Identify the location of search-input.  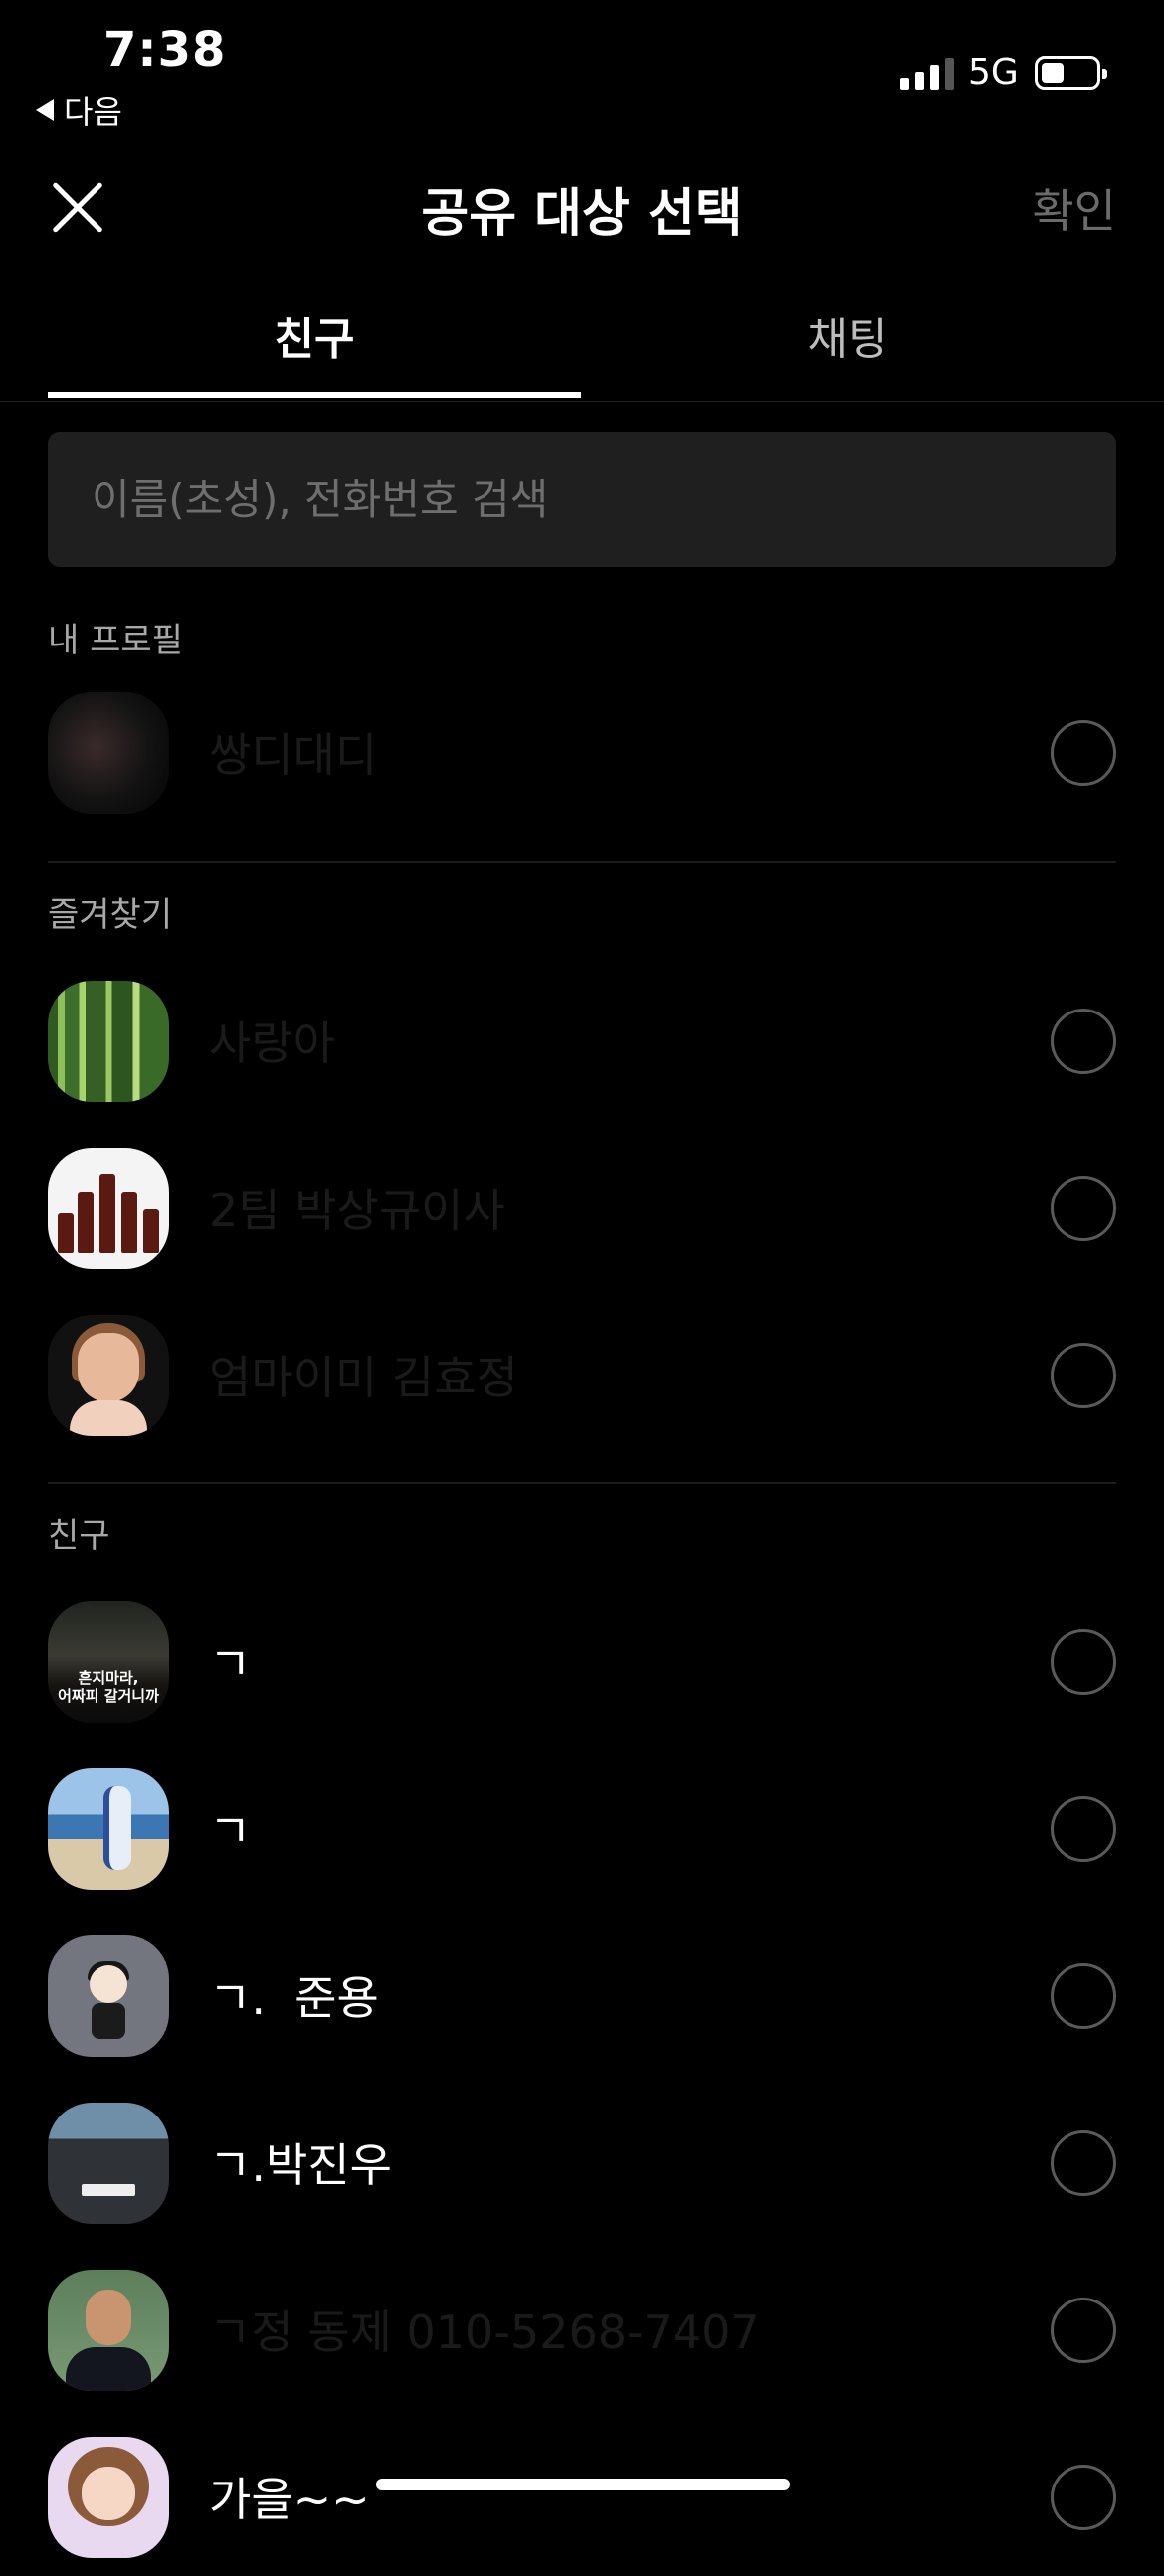
(582, 499).